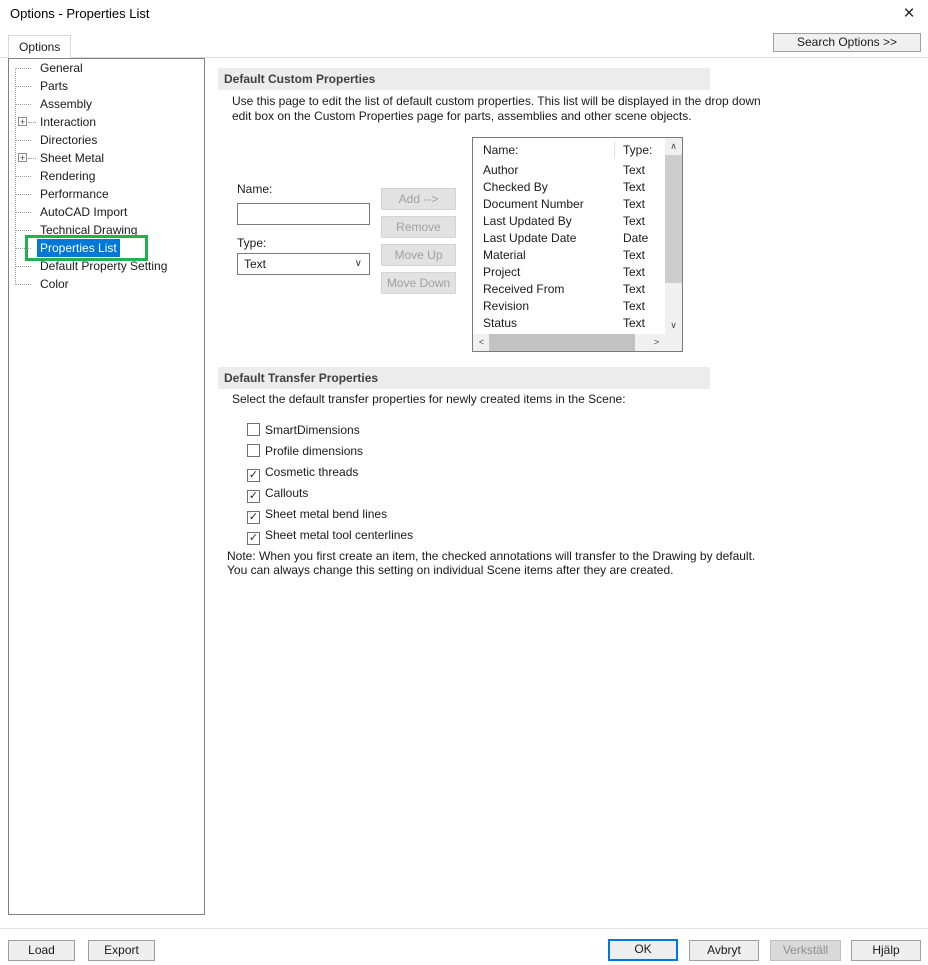 This screenshot has width=928, height=965. What do you see at coordinates (106, 212) in the screenshot?
I see `sidebar-item-autocad-import: AutoCAD Import` at bounding box center [106, 212].